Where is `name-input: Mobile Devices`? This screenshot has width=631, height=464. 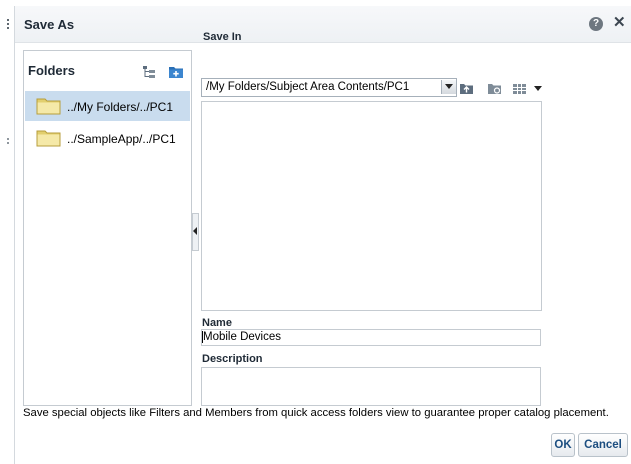
name-input: Mobile Devices is located at coordinates (371, 337).